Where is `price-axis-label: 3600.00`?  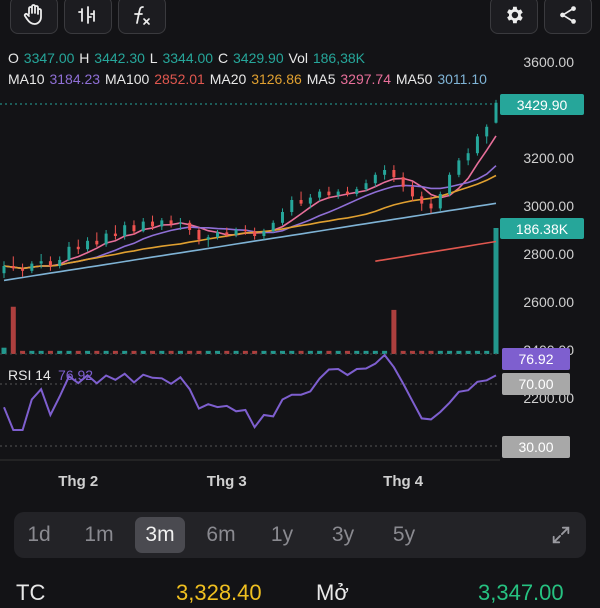
price-axis-label: 3600.00 is located at coordinates (548, 62).